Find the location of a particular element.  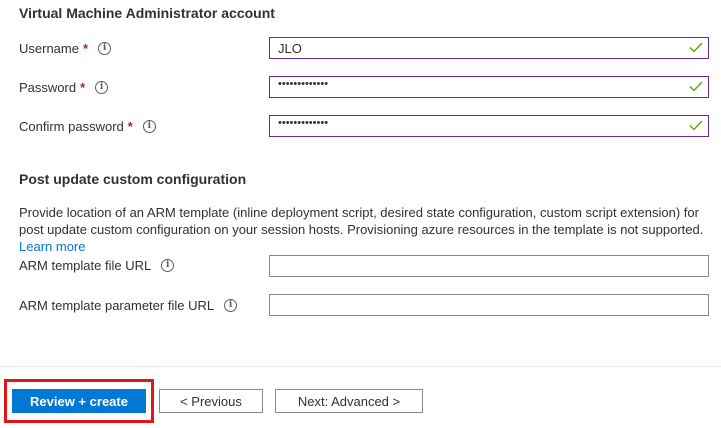

next-advanced-button: Next: Advanced > is located at coordinates (349, 401).